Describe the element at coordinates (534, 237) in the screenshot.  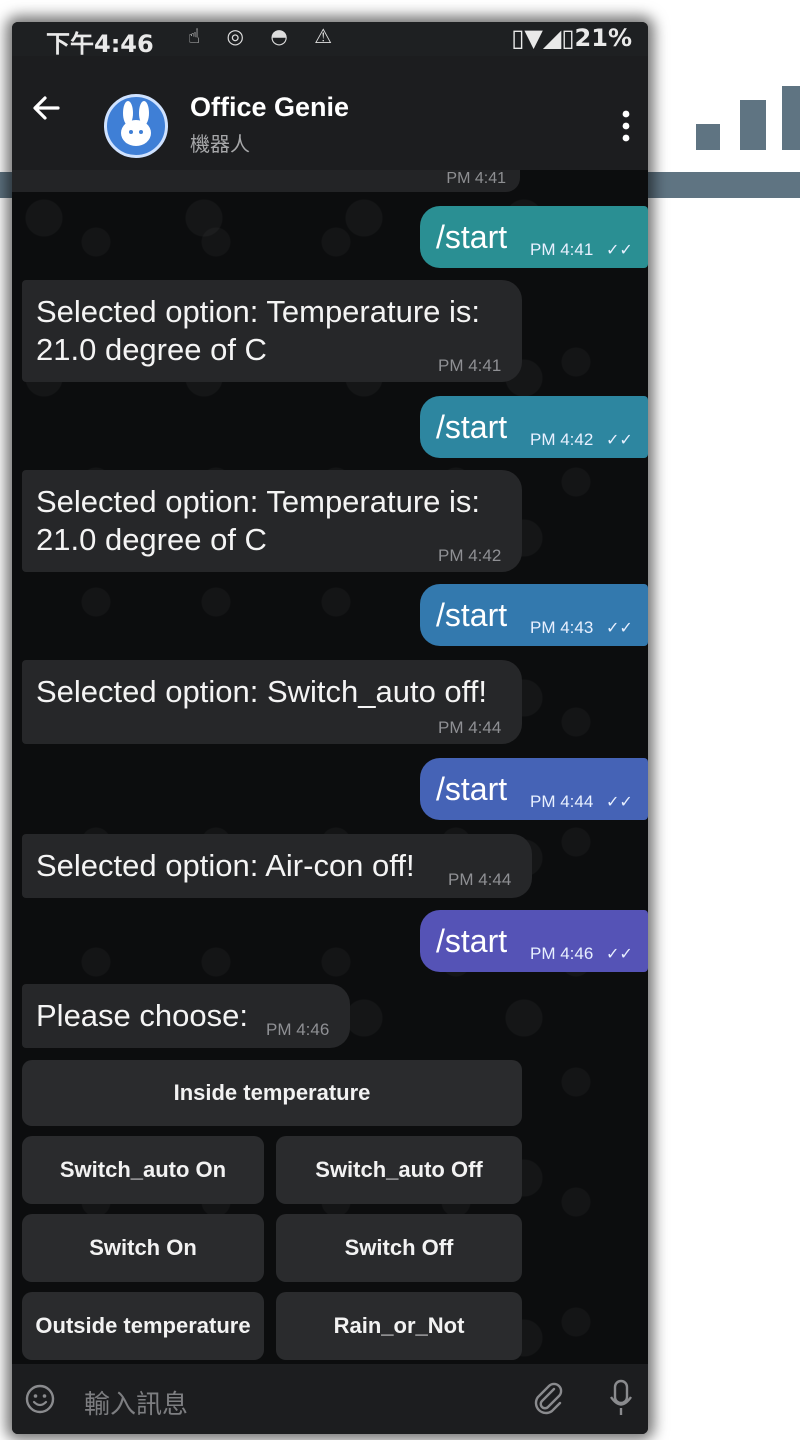
I see `outgoing-message: /start PM 4:41 ✓✓` at that location.